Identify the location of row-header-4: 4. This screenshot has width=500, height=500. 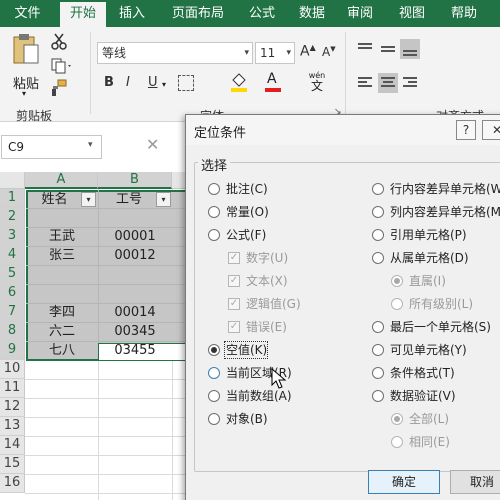
(12, 255).